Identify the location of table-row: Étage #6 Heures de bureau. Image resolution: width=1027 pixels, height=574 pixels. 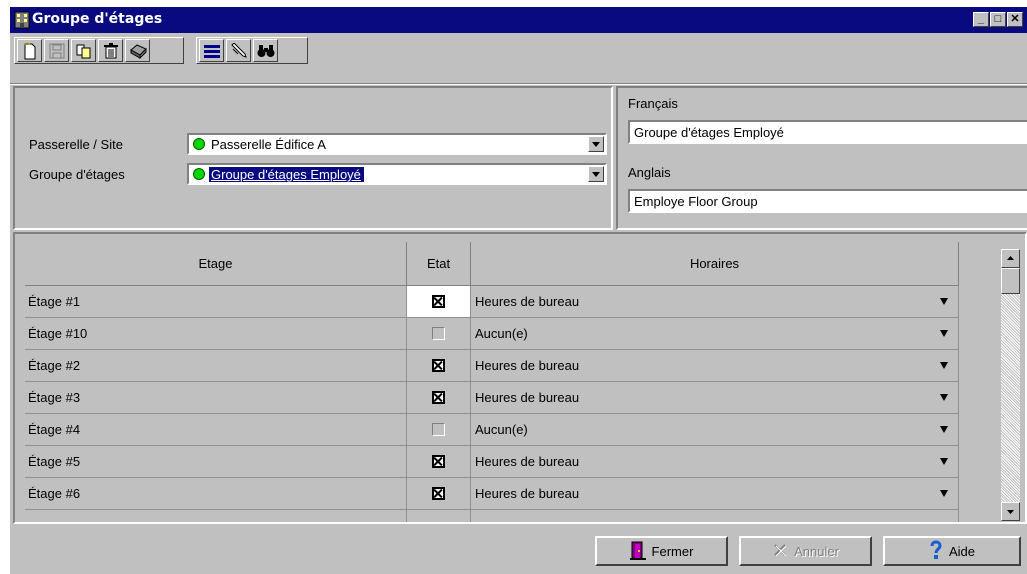
(492, 494).